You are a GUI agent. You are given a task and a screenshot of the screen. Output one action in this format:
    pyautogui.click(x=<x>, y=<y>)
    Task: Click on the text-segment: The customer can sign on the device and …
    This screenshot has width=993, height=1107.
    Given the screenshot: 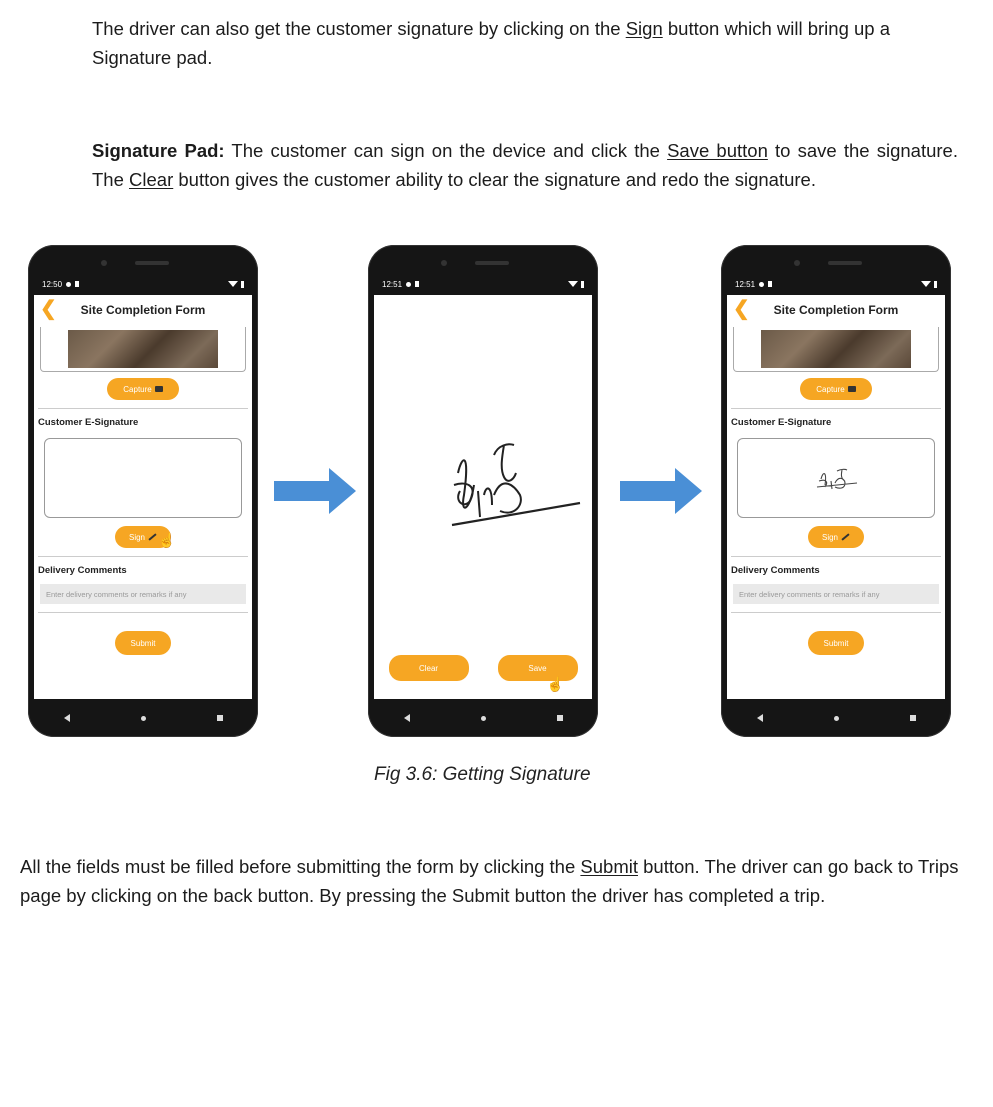 What is the action you would take?
    pyautogui.click(x=446, y=150)
    